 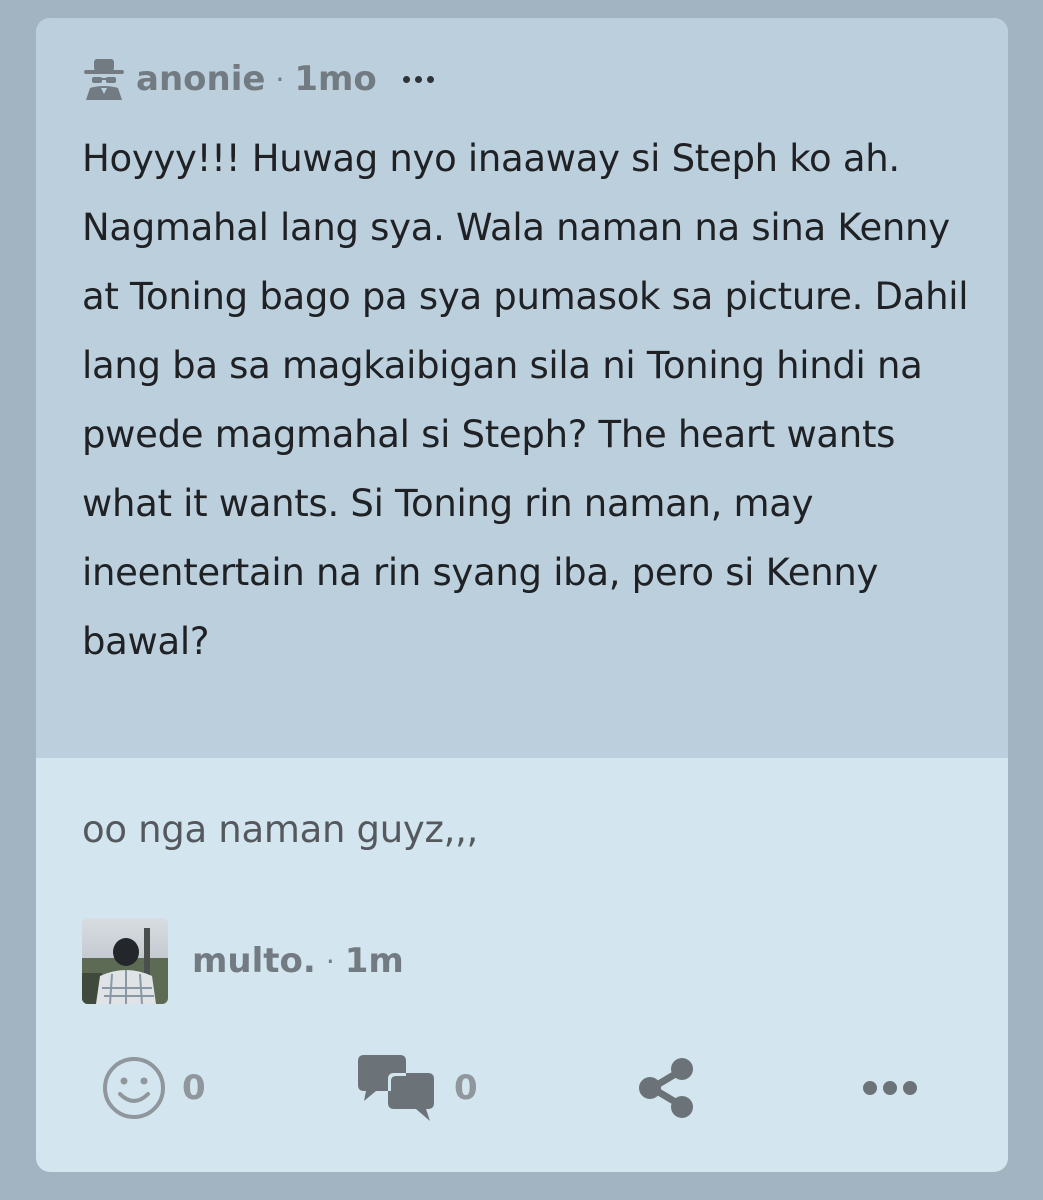 What do you see at coordinates (134, 1088) in the screenshot?
I see `smiley-icon` at bounding box center [134, 1088].